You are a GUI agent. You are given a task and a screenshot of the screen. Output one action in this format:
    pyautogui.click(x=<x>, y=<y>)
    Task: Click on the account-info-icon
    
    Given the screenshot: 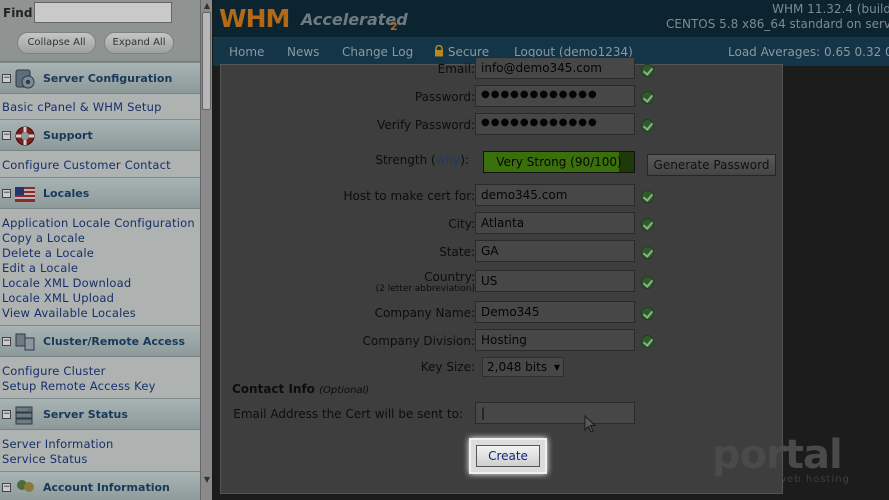 What is the action you would take?
    pyautogui.click(x=25, y=486)
    